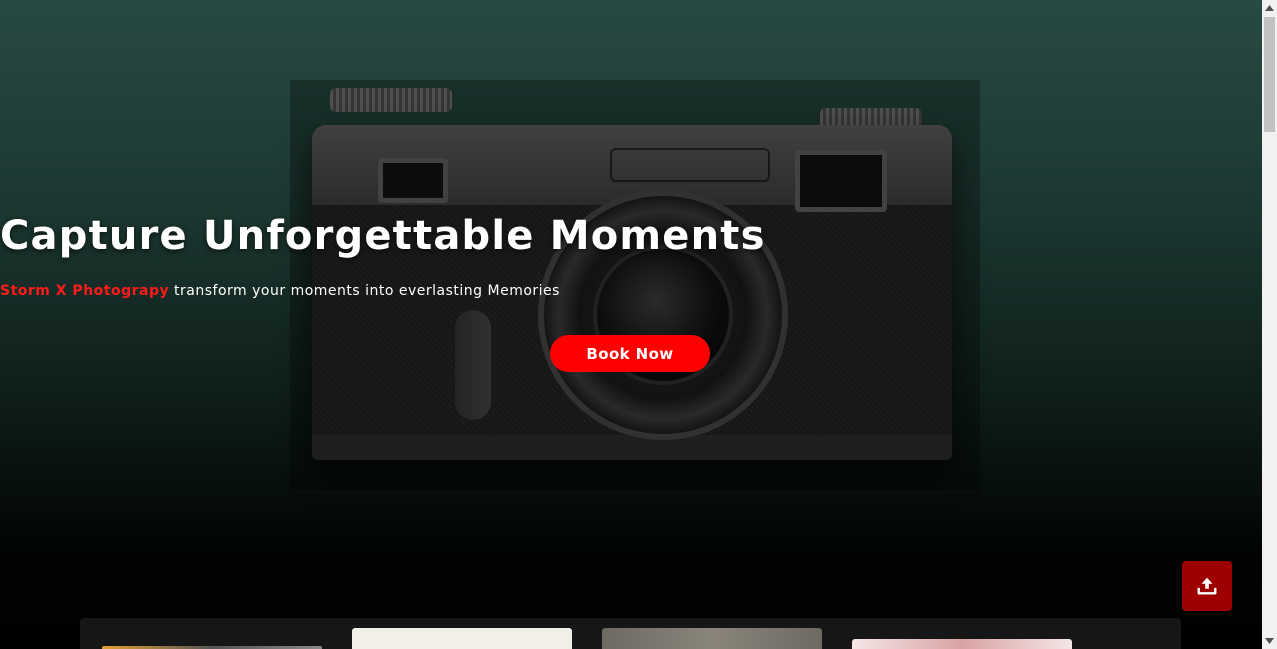 The image size is (1277, 649). I want to click on scrollbar-thumb, so click(1269, 74).